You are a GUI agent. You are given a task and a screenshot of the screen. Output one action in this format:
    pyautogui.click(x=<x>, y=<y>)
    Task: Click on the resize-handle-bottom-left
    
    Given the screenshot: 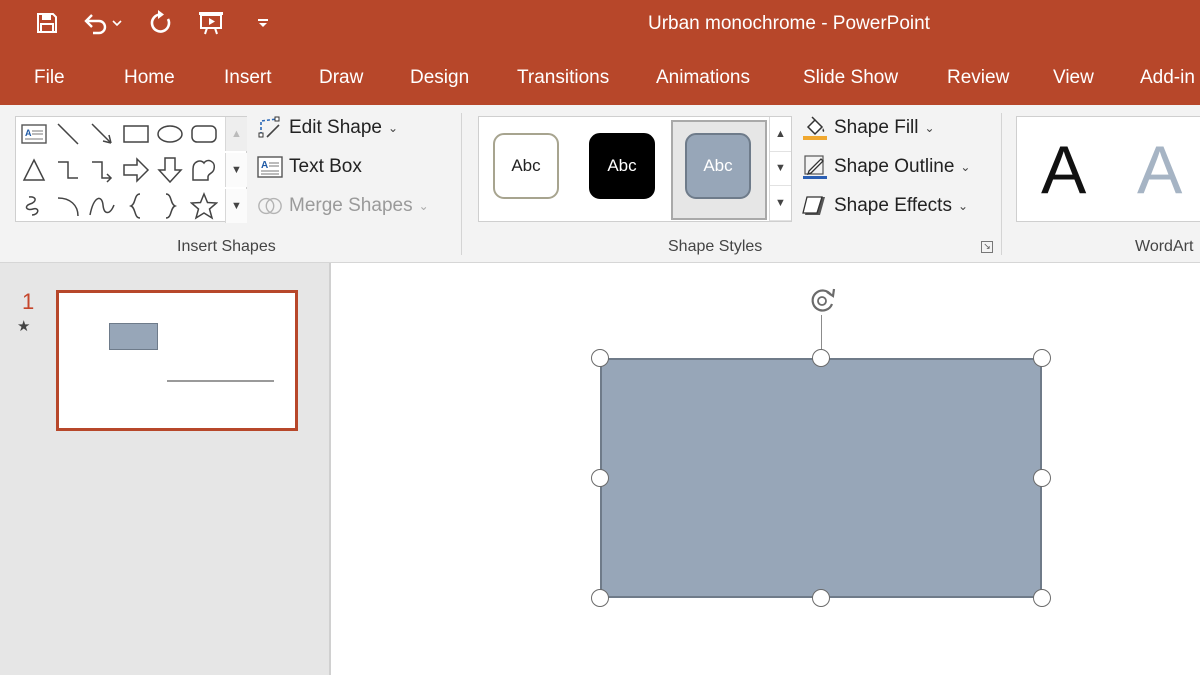 What is the action you would take?
    pyautogui.click(x=600, y=598)
    